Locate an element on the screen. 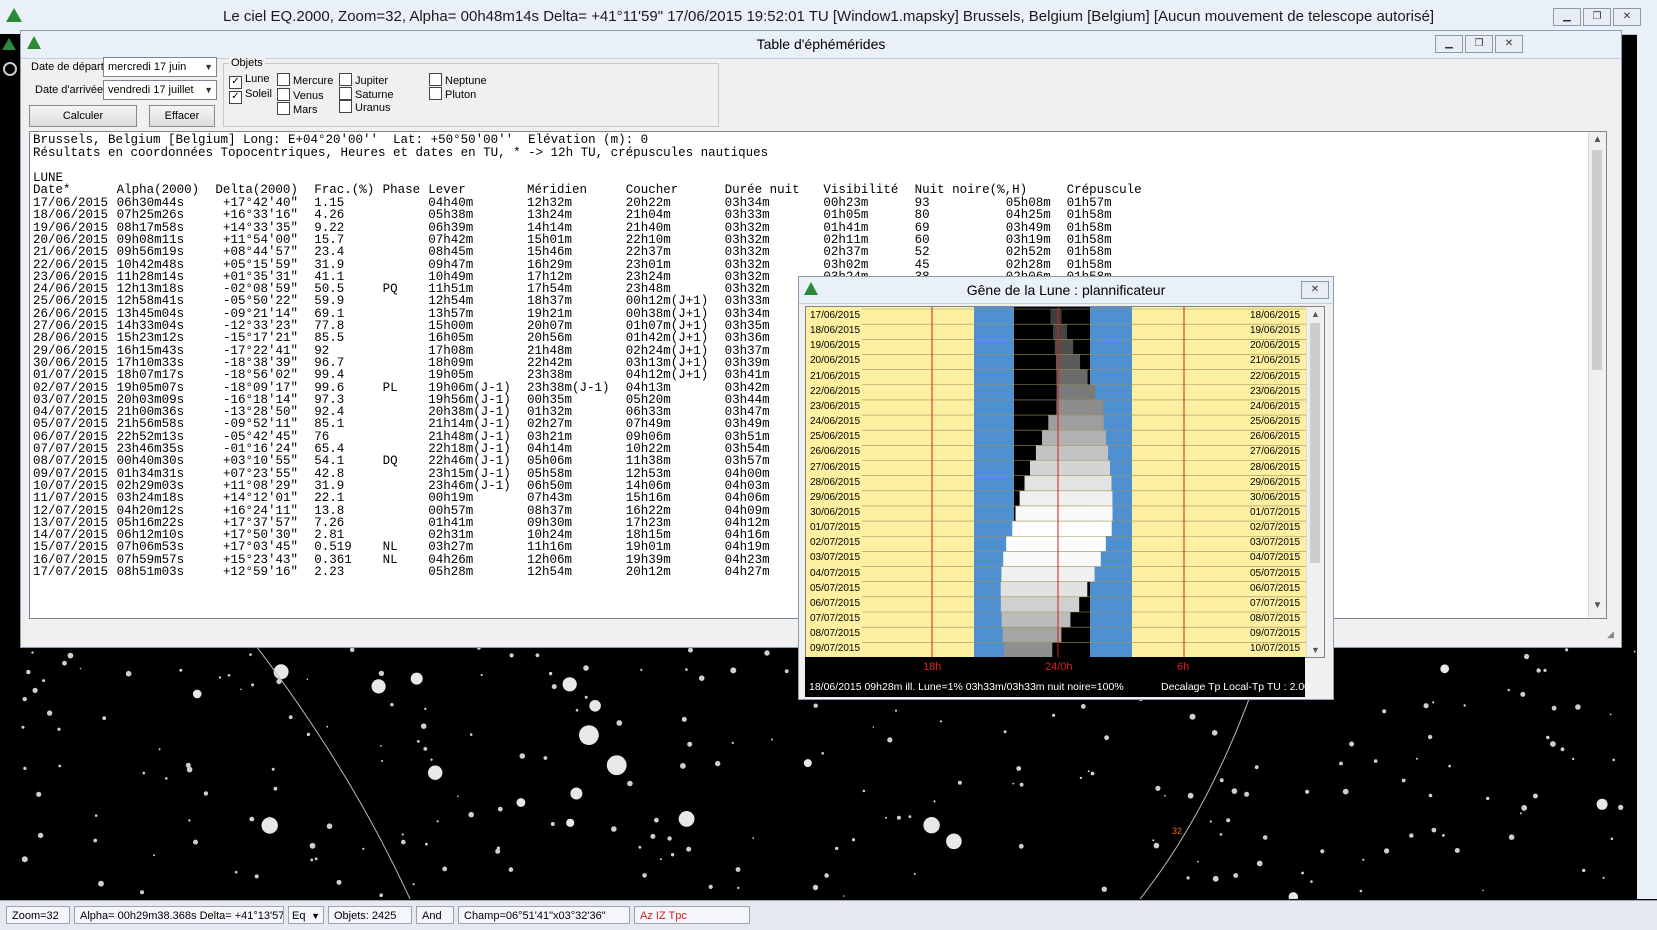 The width and height of the screenshot is (1657, 930). minimize-button: ▁ is located at coordinates (1567, 17).